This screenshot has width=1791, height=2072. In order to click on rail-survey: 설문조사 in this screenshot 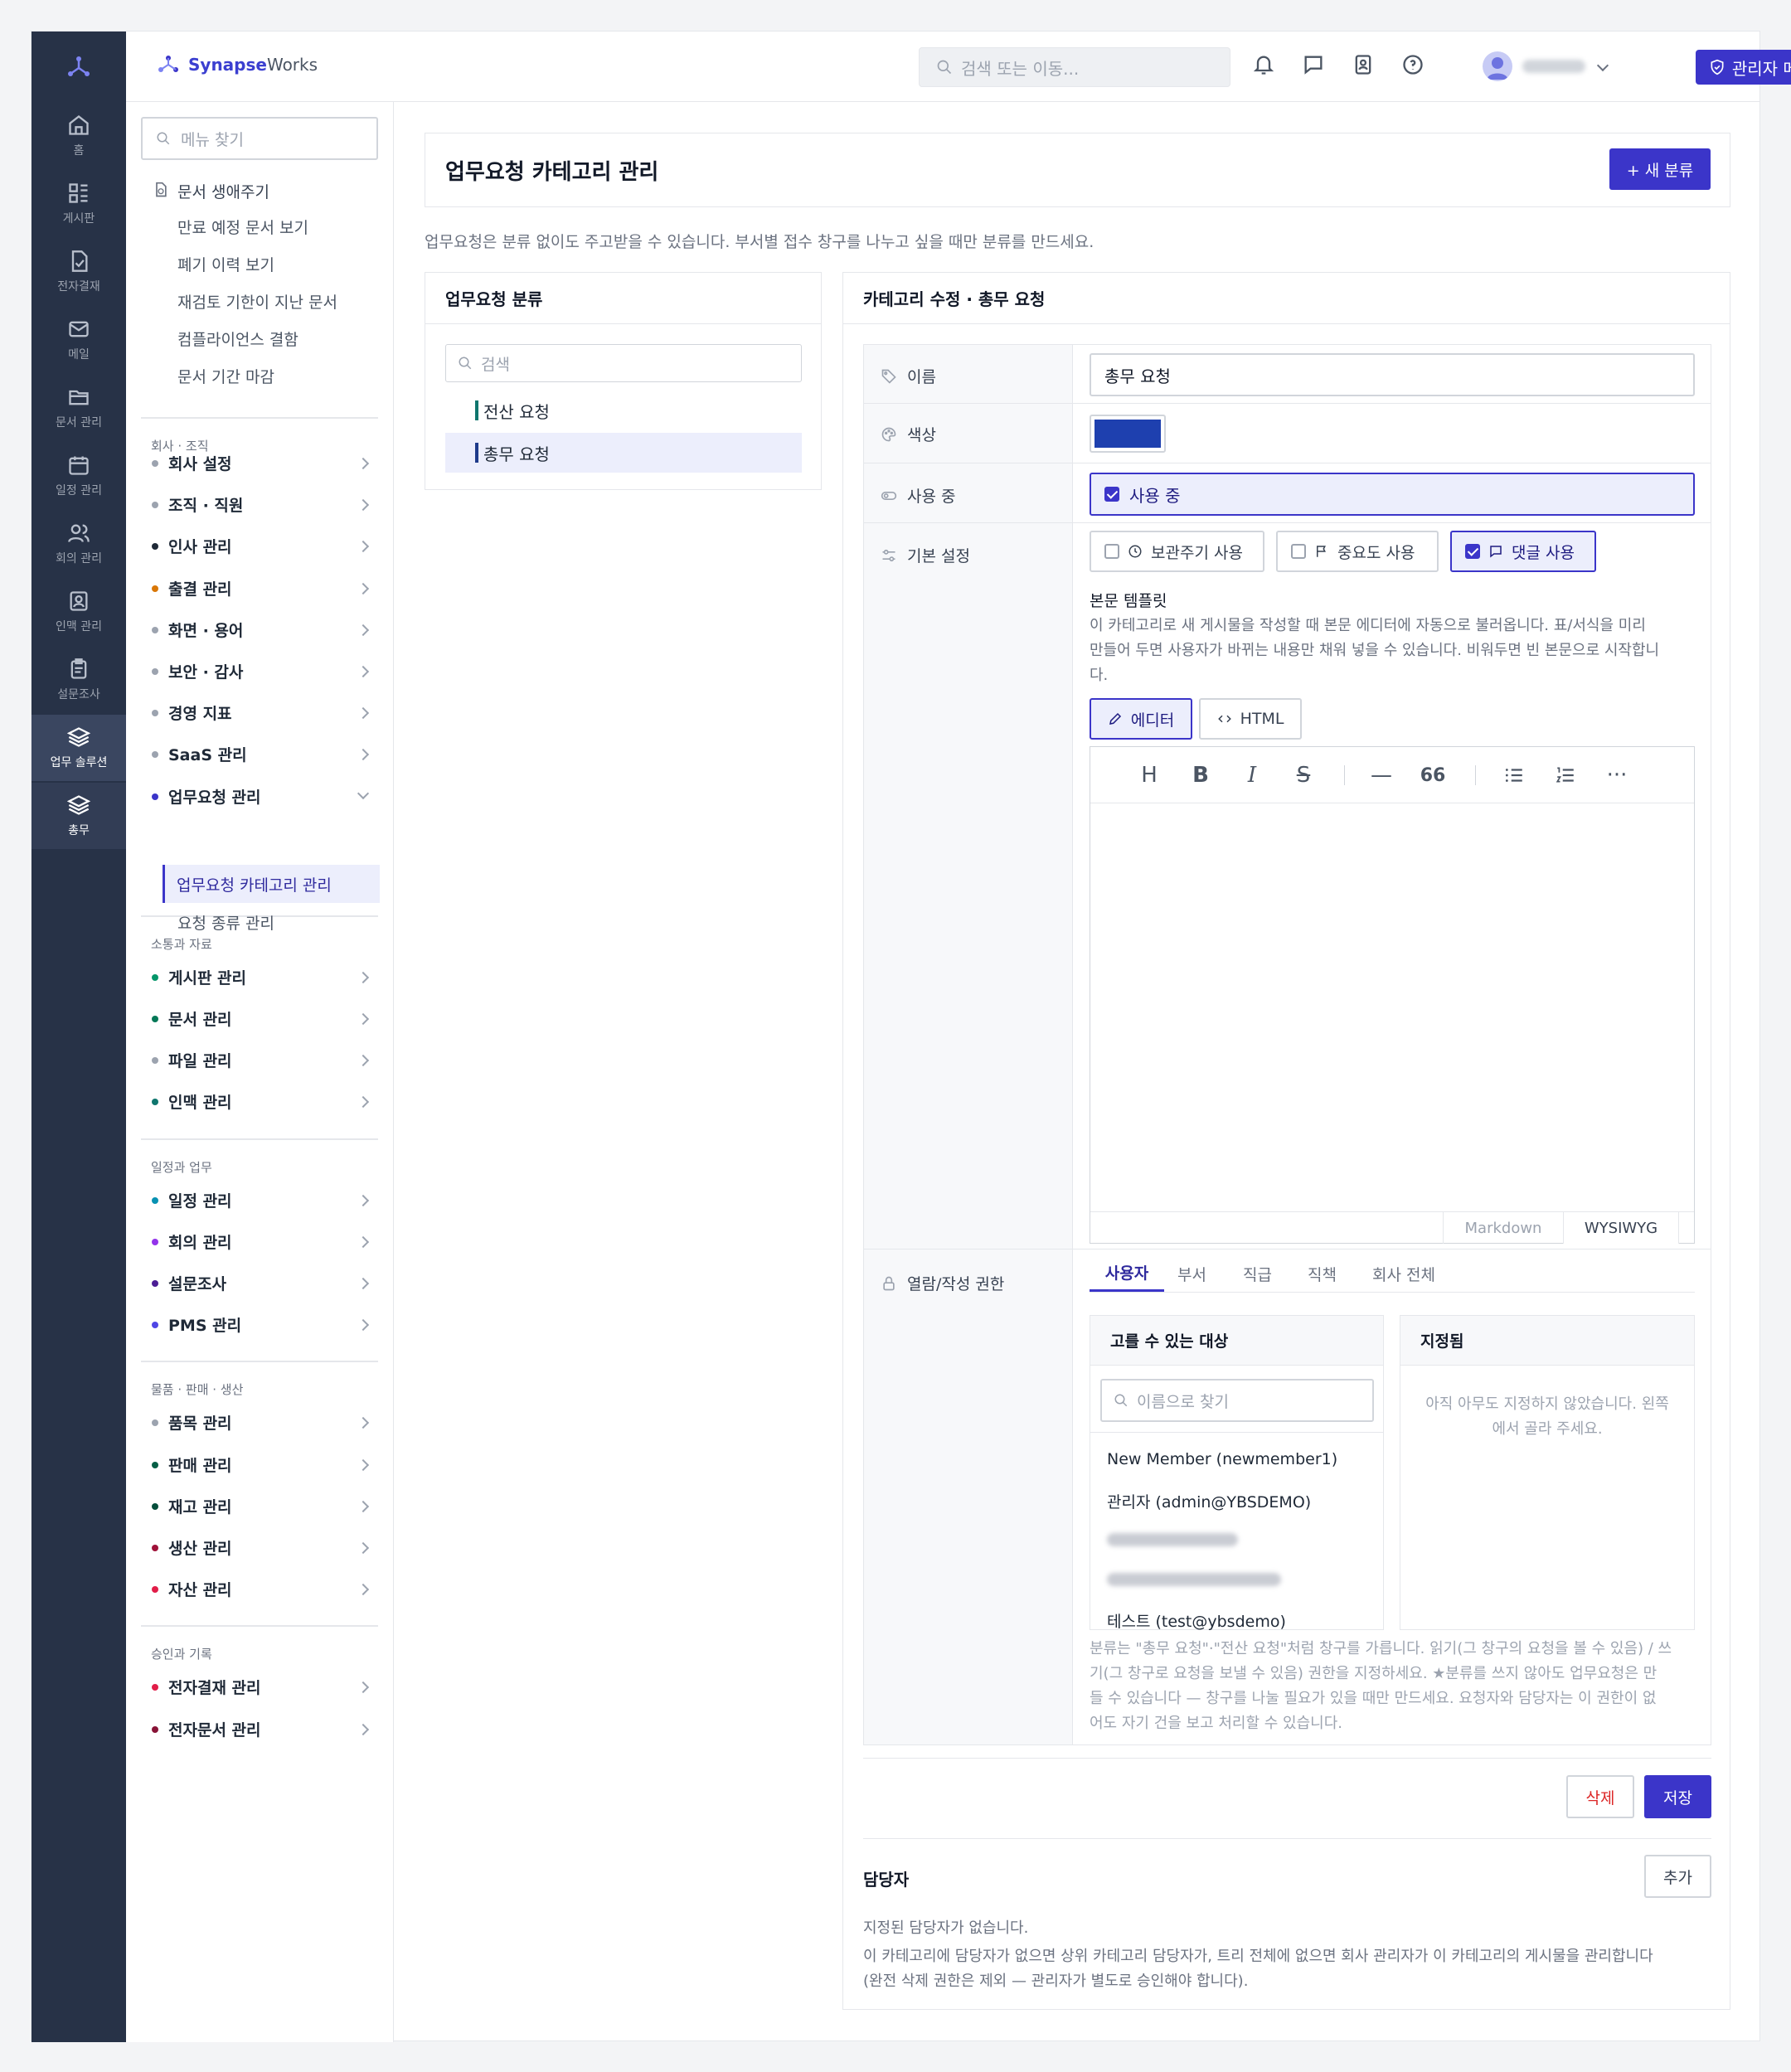, I will do `click(79, 680)`.